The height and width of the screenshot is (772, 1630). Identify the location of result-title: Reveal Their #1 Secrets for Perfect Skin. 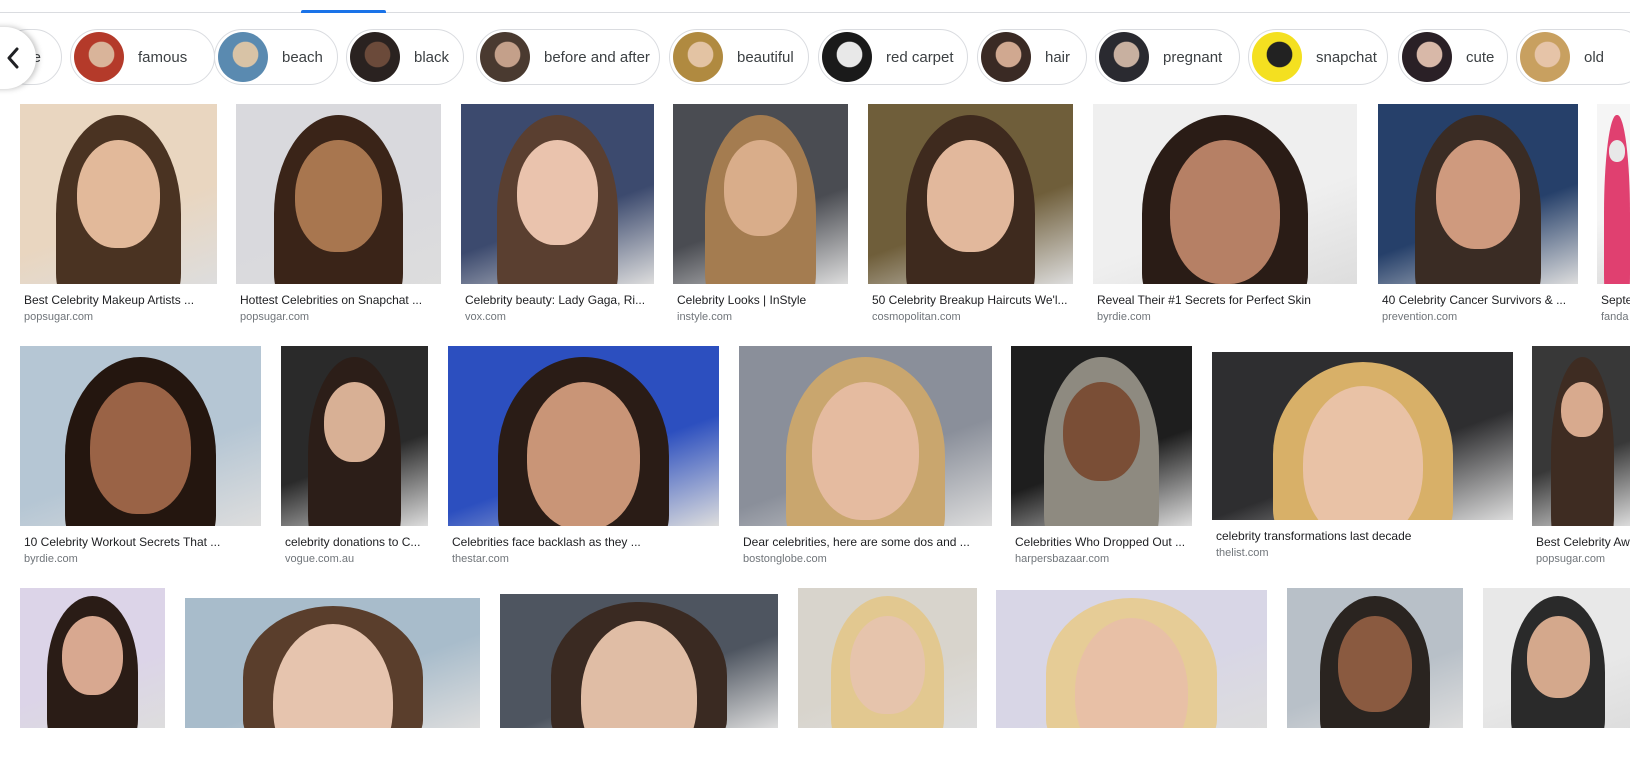
(1226, 300).